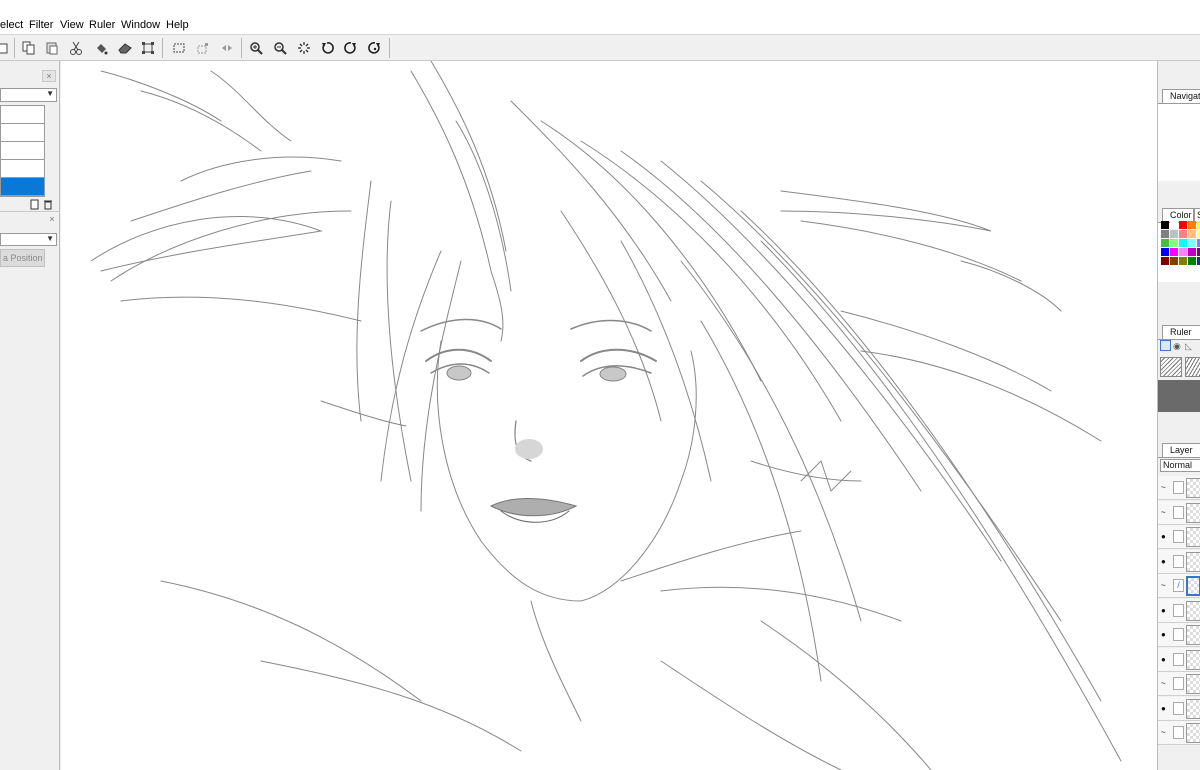 This screenshot has width=1200, height=770. What do you see at coordinates (52, 48) in the screenshot?
I see `paste-icon` at bounding box center [52, 48].